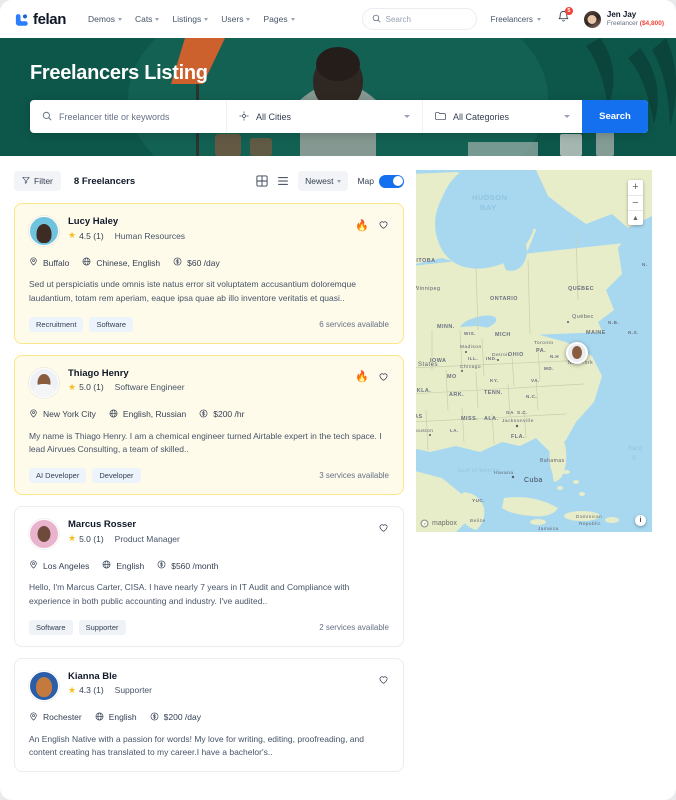 The image size is (676, 800). Describe the element at coordinates (391, 181) in the screenshot. I see `map-toggle` at that location.